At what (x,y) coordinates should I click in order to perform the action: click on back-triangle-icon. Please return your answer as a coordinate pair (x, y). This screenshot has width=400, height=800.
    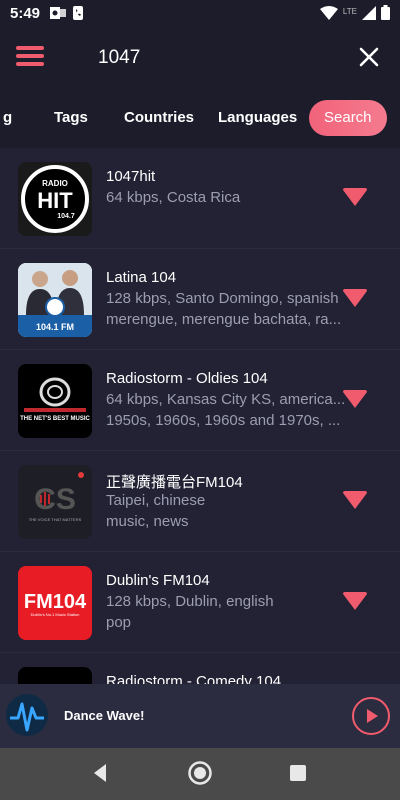
    Looking at the image, I should click on (100, 775).